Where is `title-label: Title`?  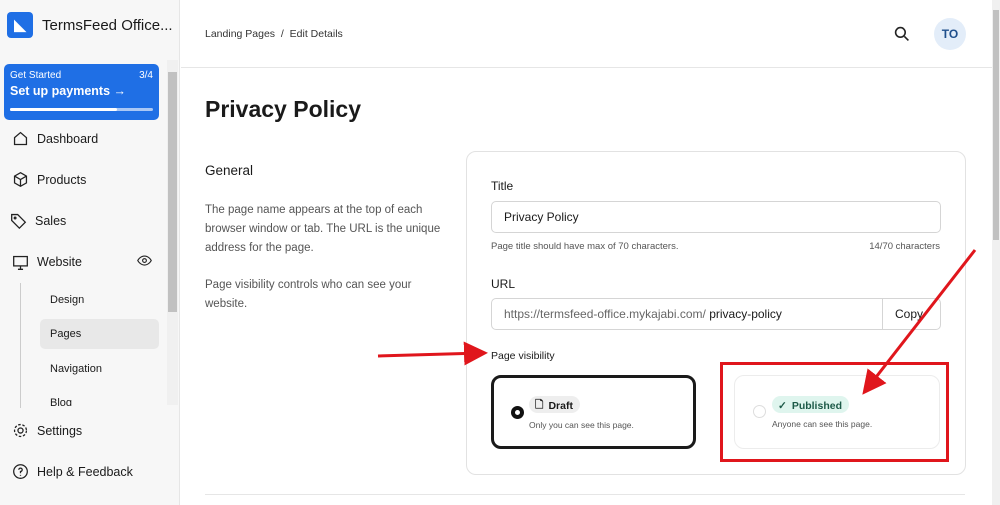
title-label: Title is located at coordinates (502, 186).